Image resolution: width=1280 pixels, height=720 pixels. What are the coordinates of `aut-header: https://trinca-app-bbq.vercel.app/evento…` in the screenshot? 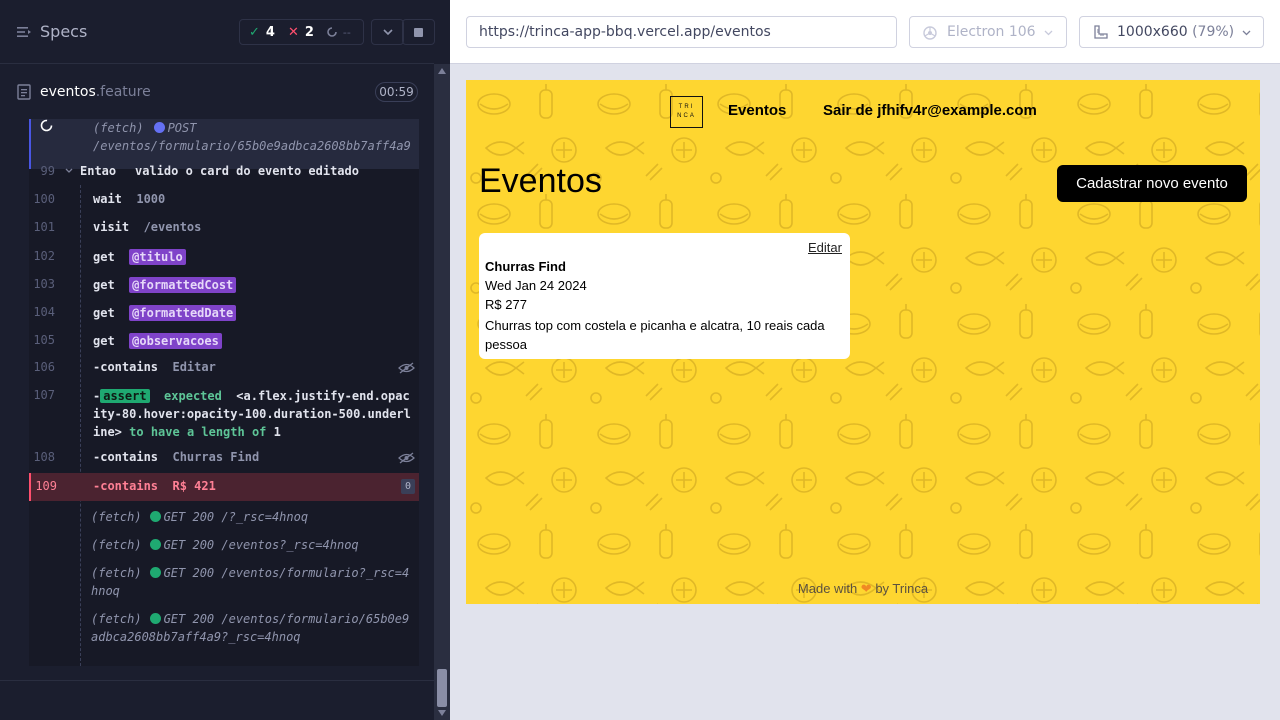 It's located at (865, 32).